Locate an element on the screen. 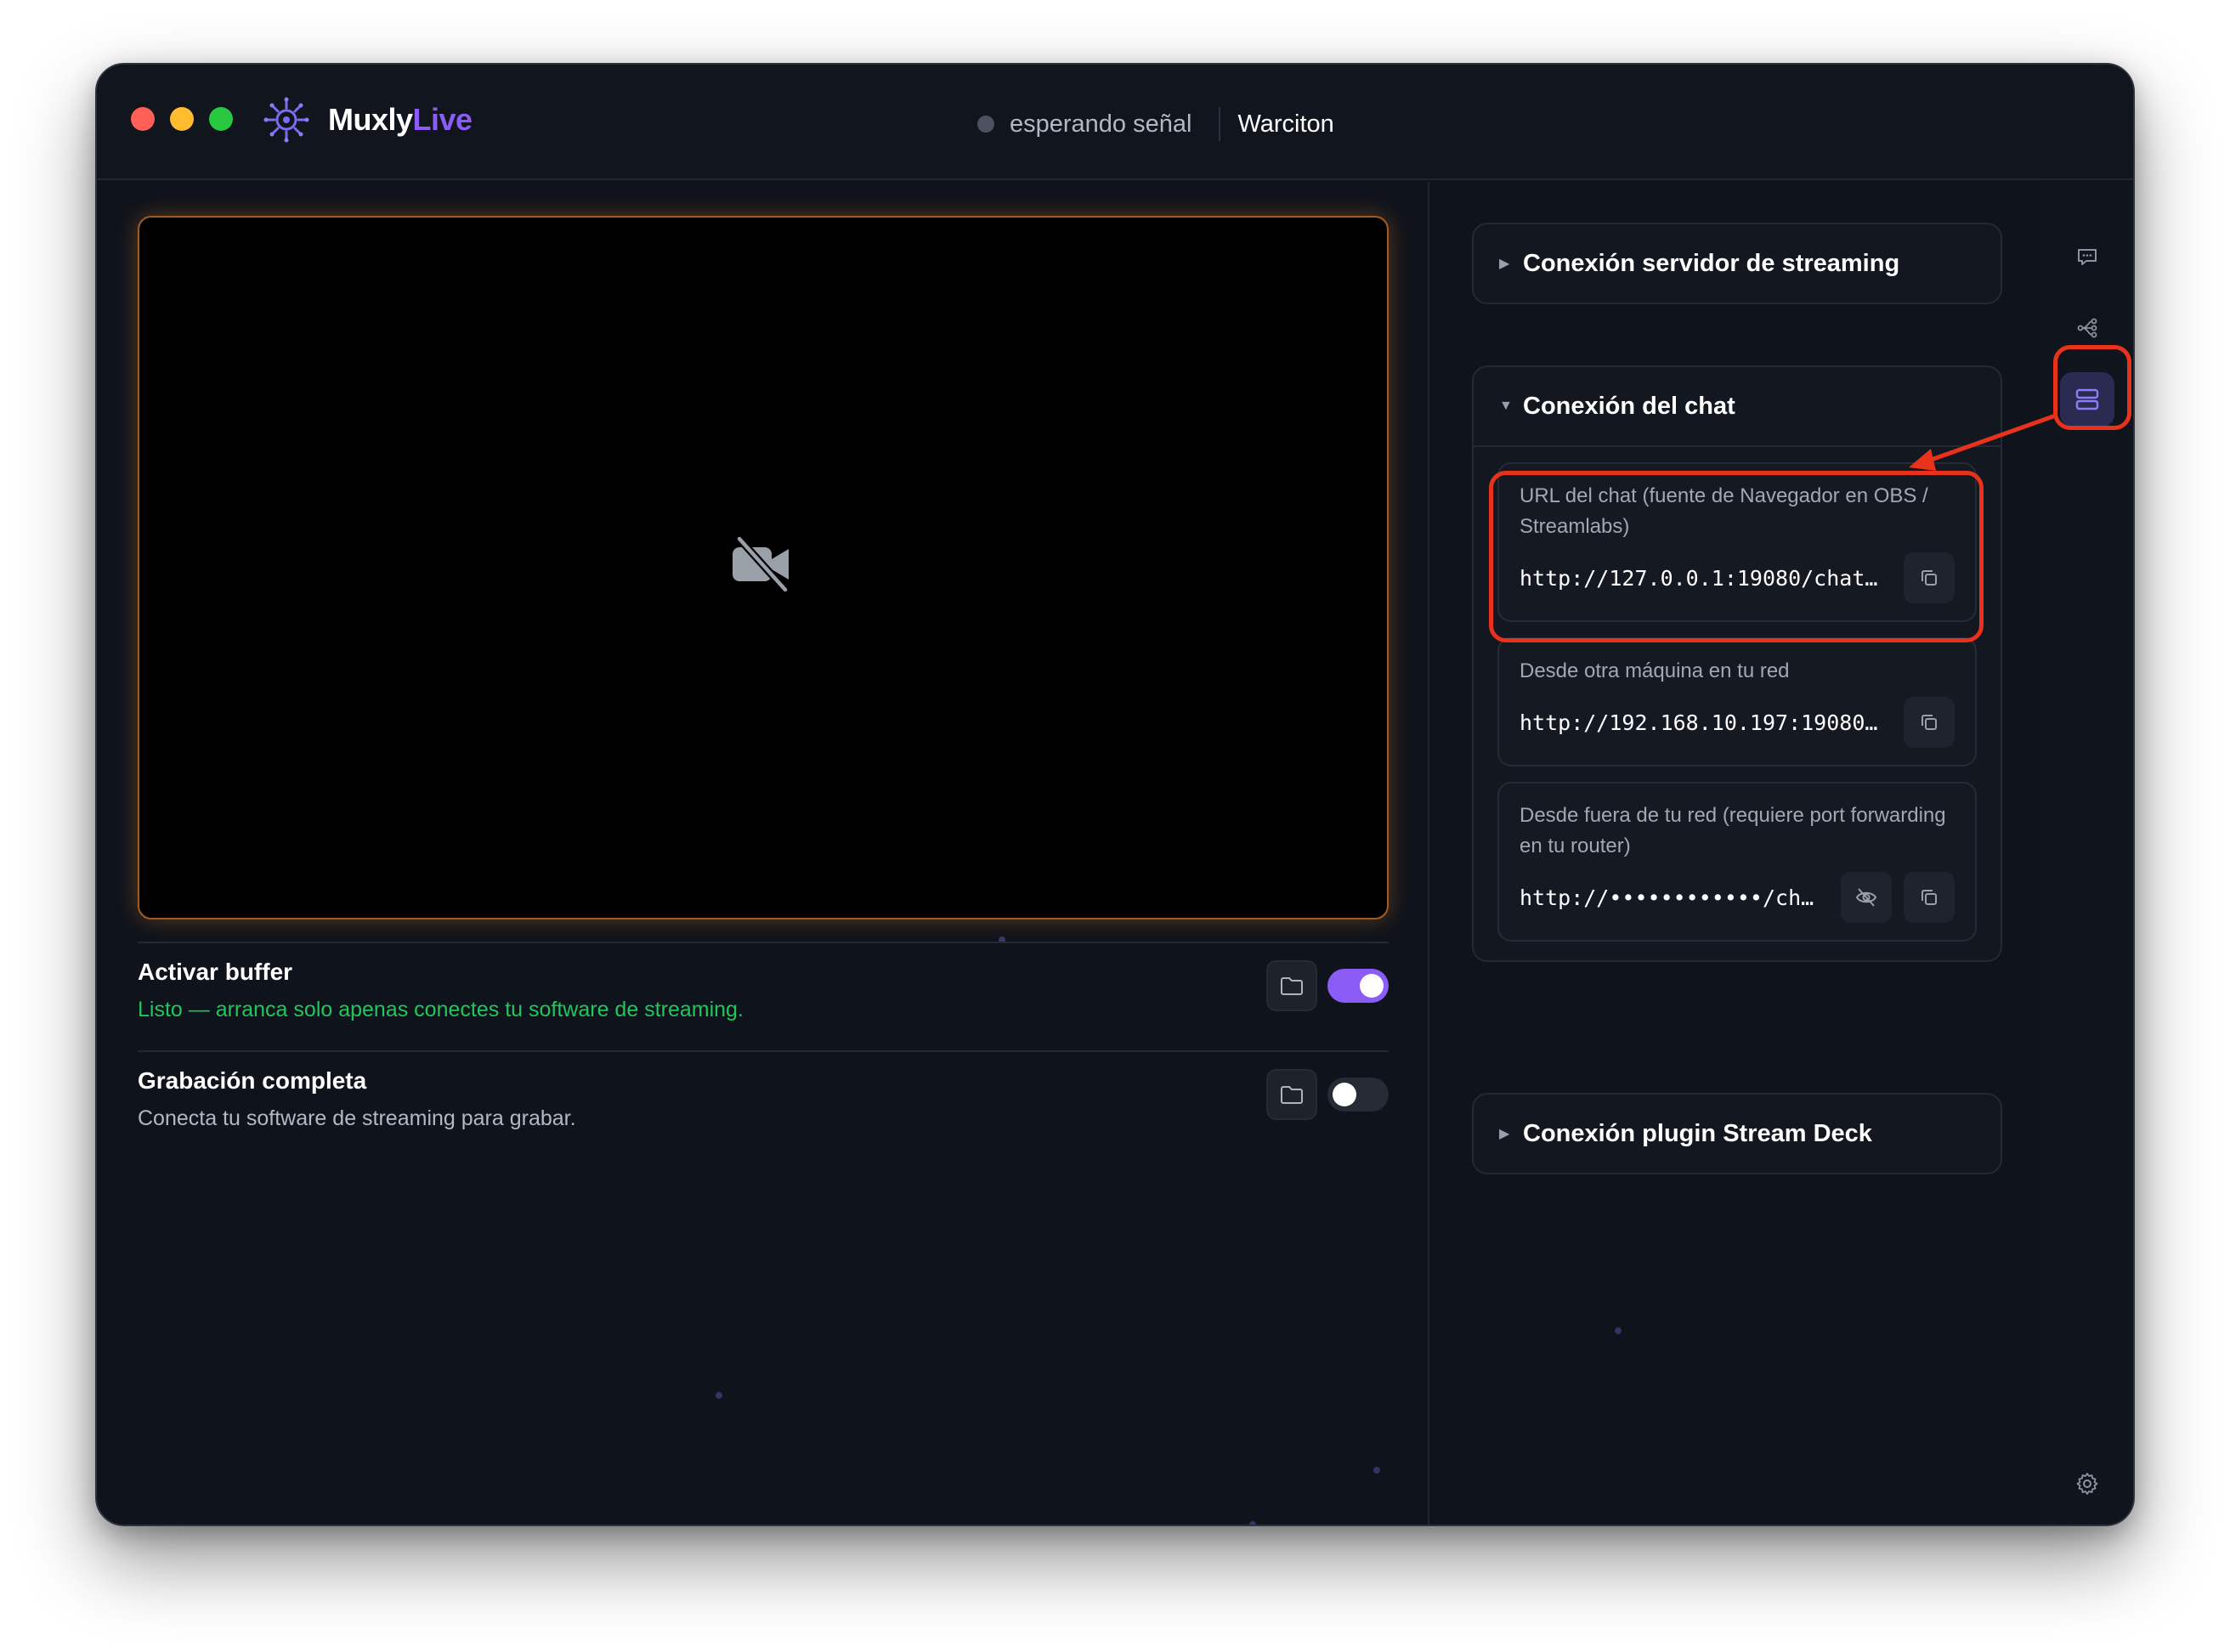 Image resolution: width=2230 pixels, height=1652 pixels. gear-icon is located at coordinates (2087, 1484).